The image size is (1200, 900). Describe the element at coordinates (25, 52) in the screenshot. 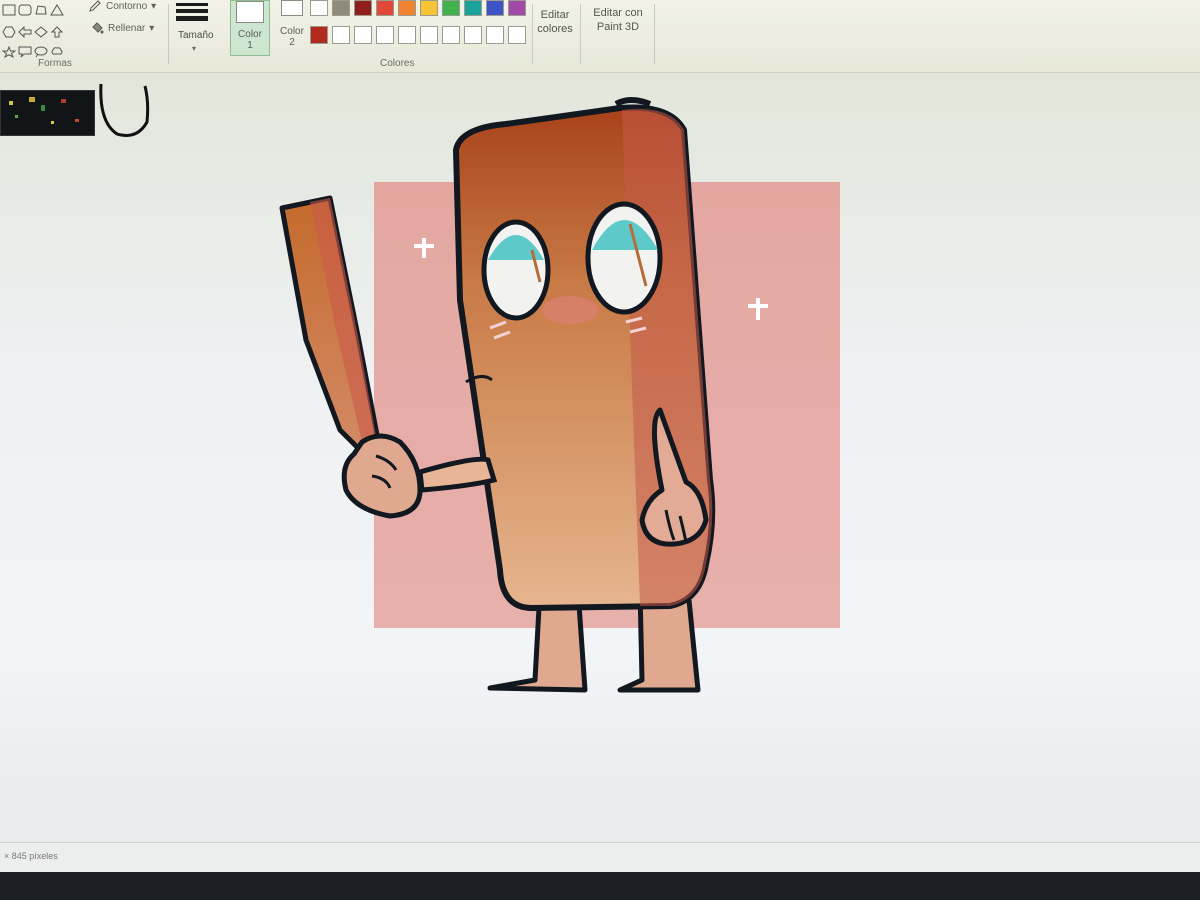

I see `callout-rectangle-shape-icon` at that location.